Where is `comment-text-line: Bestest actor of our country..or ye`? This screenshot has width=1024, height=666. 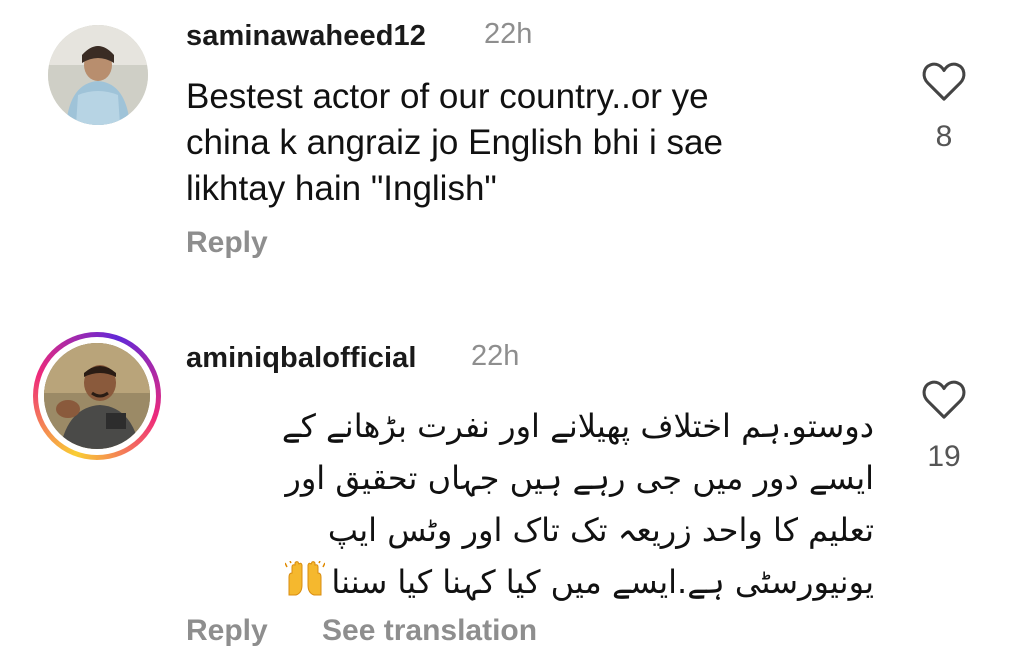
comment-text-line: Bestest actor of our country..or ye is located at coordinates (447, 96).